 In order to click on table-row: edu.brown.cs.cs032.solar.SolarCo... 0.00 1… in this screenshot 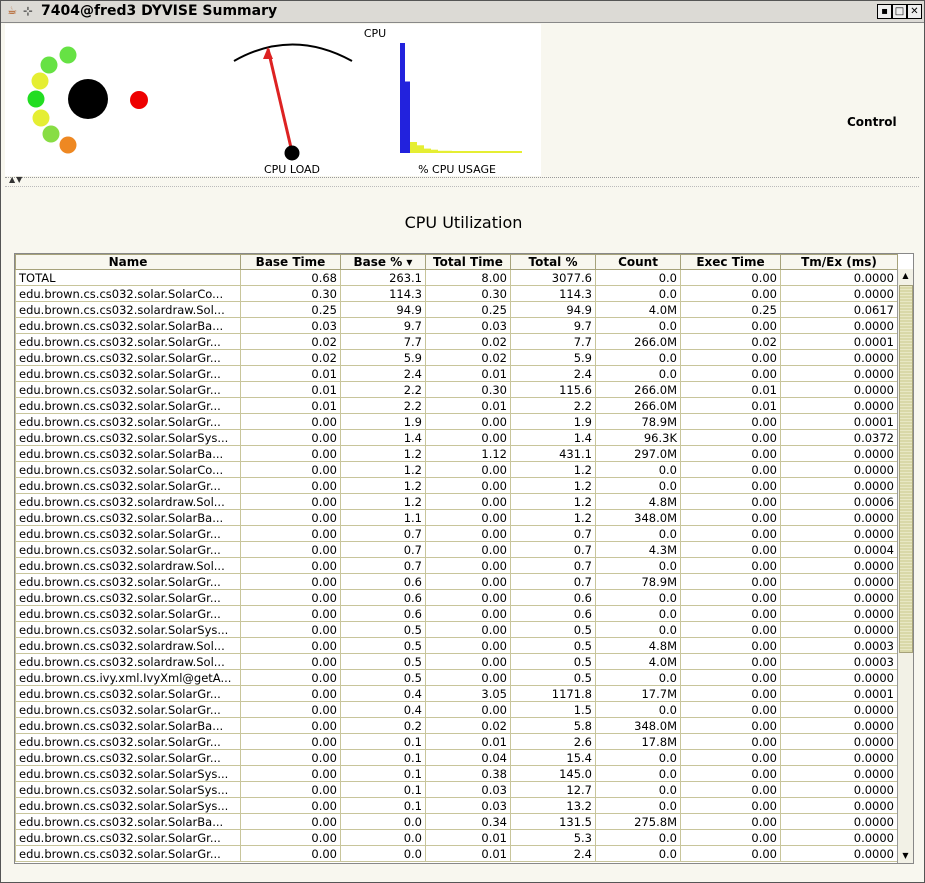, I will do `click(456, 469)`.